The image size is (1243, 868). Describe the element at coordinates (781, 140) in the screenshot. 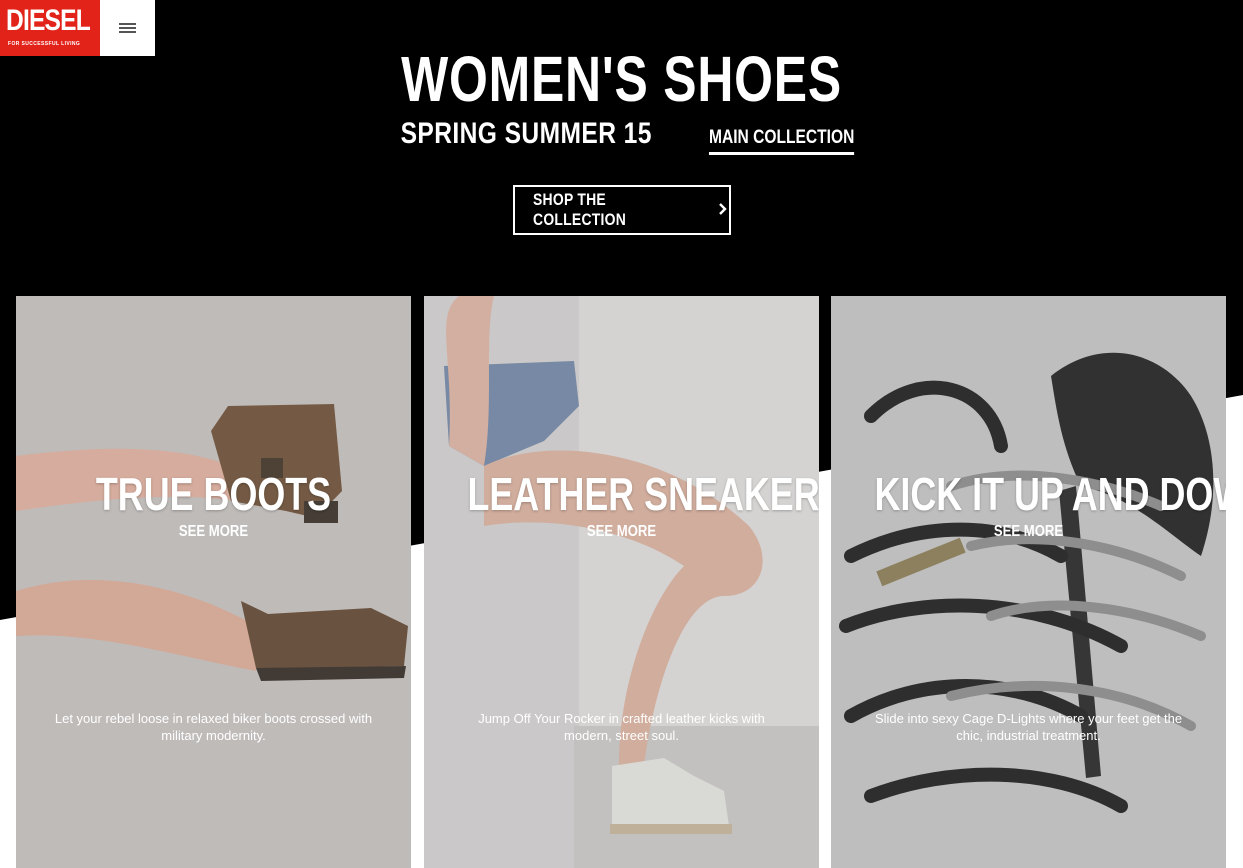

I see `main-collection-link: MAIN COLLECTION` at that location.